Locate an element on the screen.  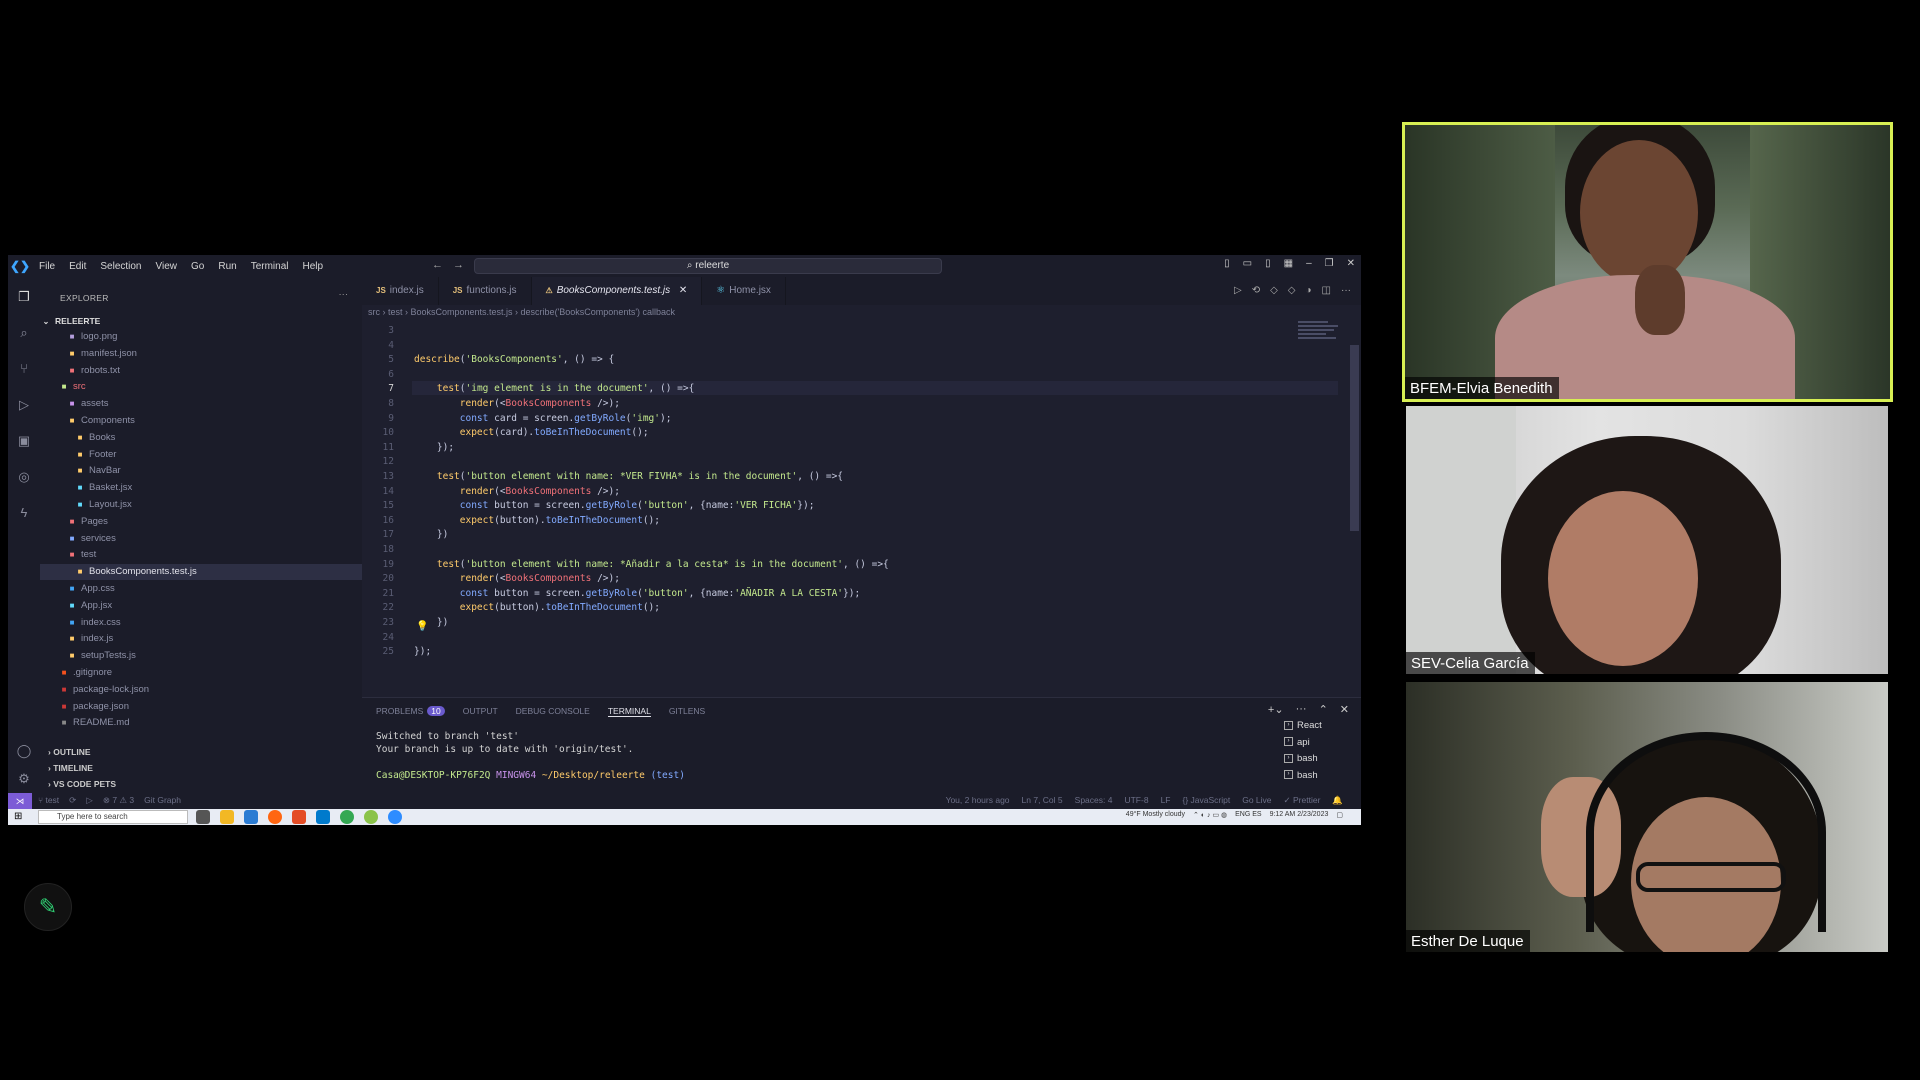
status-git-graph: Git Graph is located at coordinates (162, 800).